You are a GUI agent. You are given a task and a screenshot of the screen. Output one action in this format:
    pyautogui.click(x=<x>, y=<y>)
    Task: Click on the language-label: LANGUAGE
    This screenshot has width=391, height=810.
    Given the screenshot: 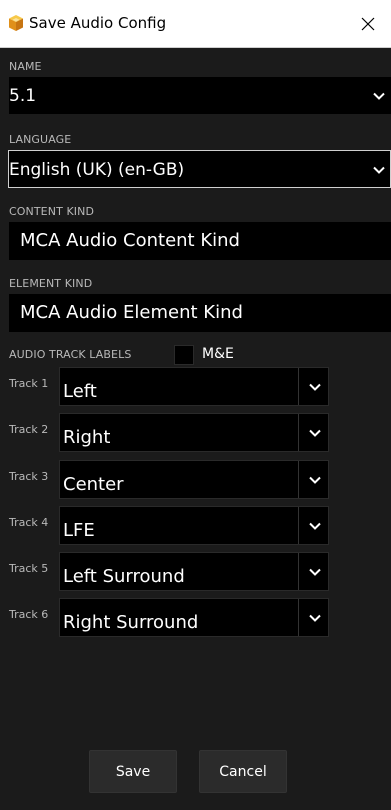 What is the action you would take?
    pyautogui.click(x=40, y=139)
    